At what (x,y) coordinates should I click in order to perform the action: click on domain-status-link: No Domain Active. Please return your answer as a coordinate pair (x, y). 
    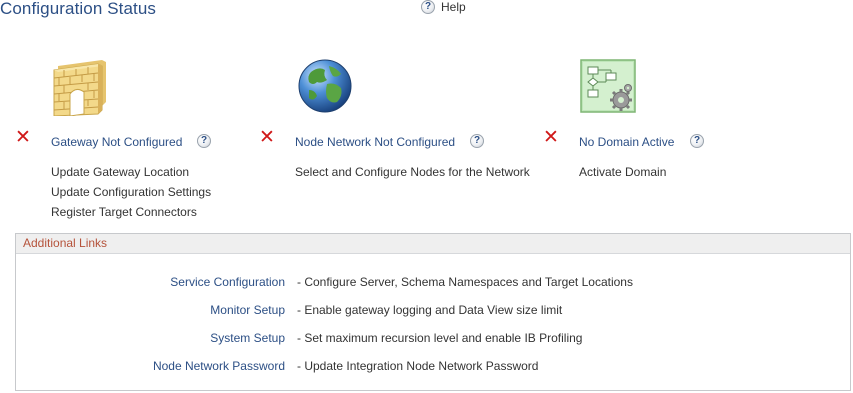
    Looking at the image, I should click on (626, 142).